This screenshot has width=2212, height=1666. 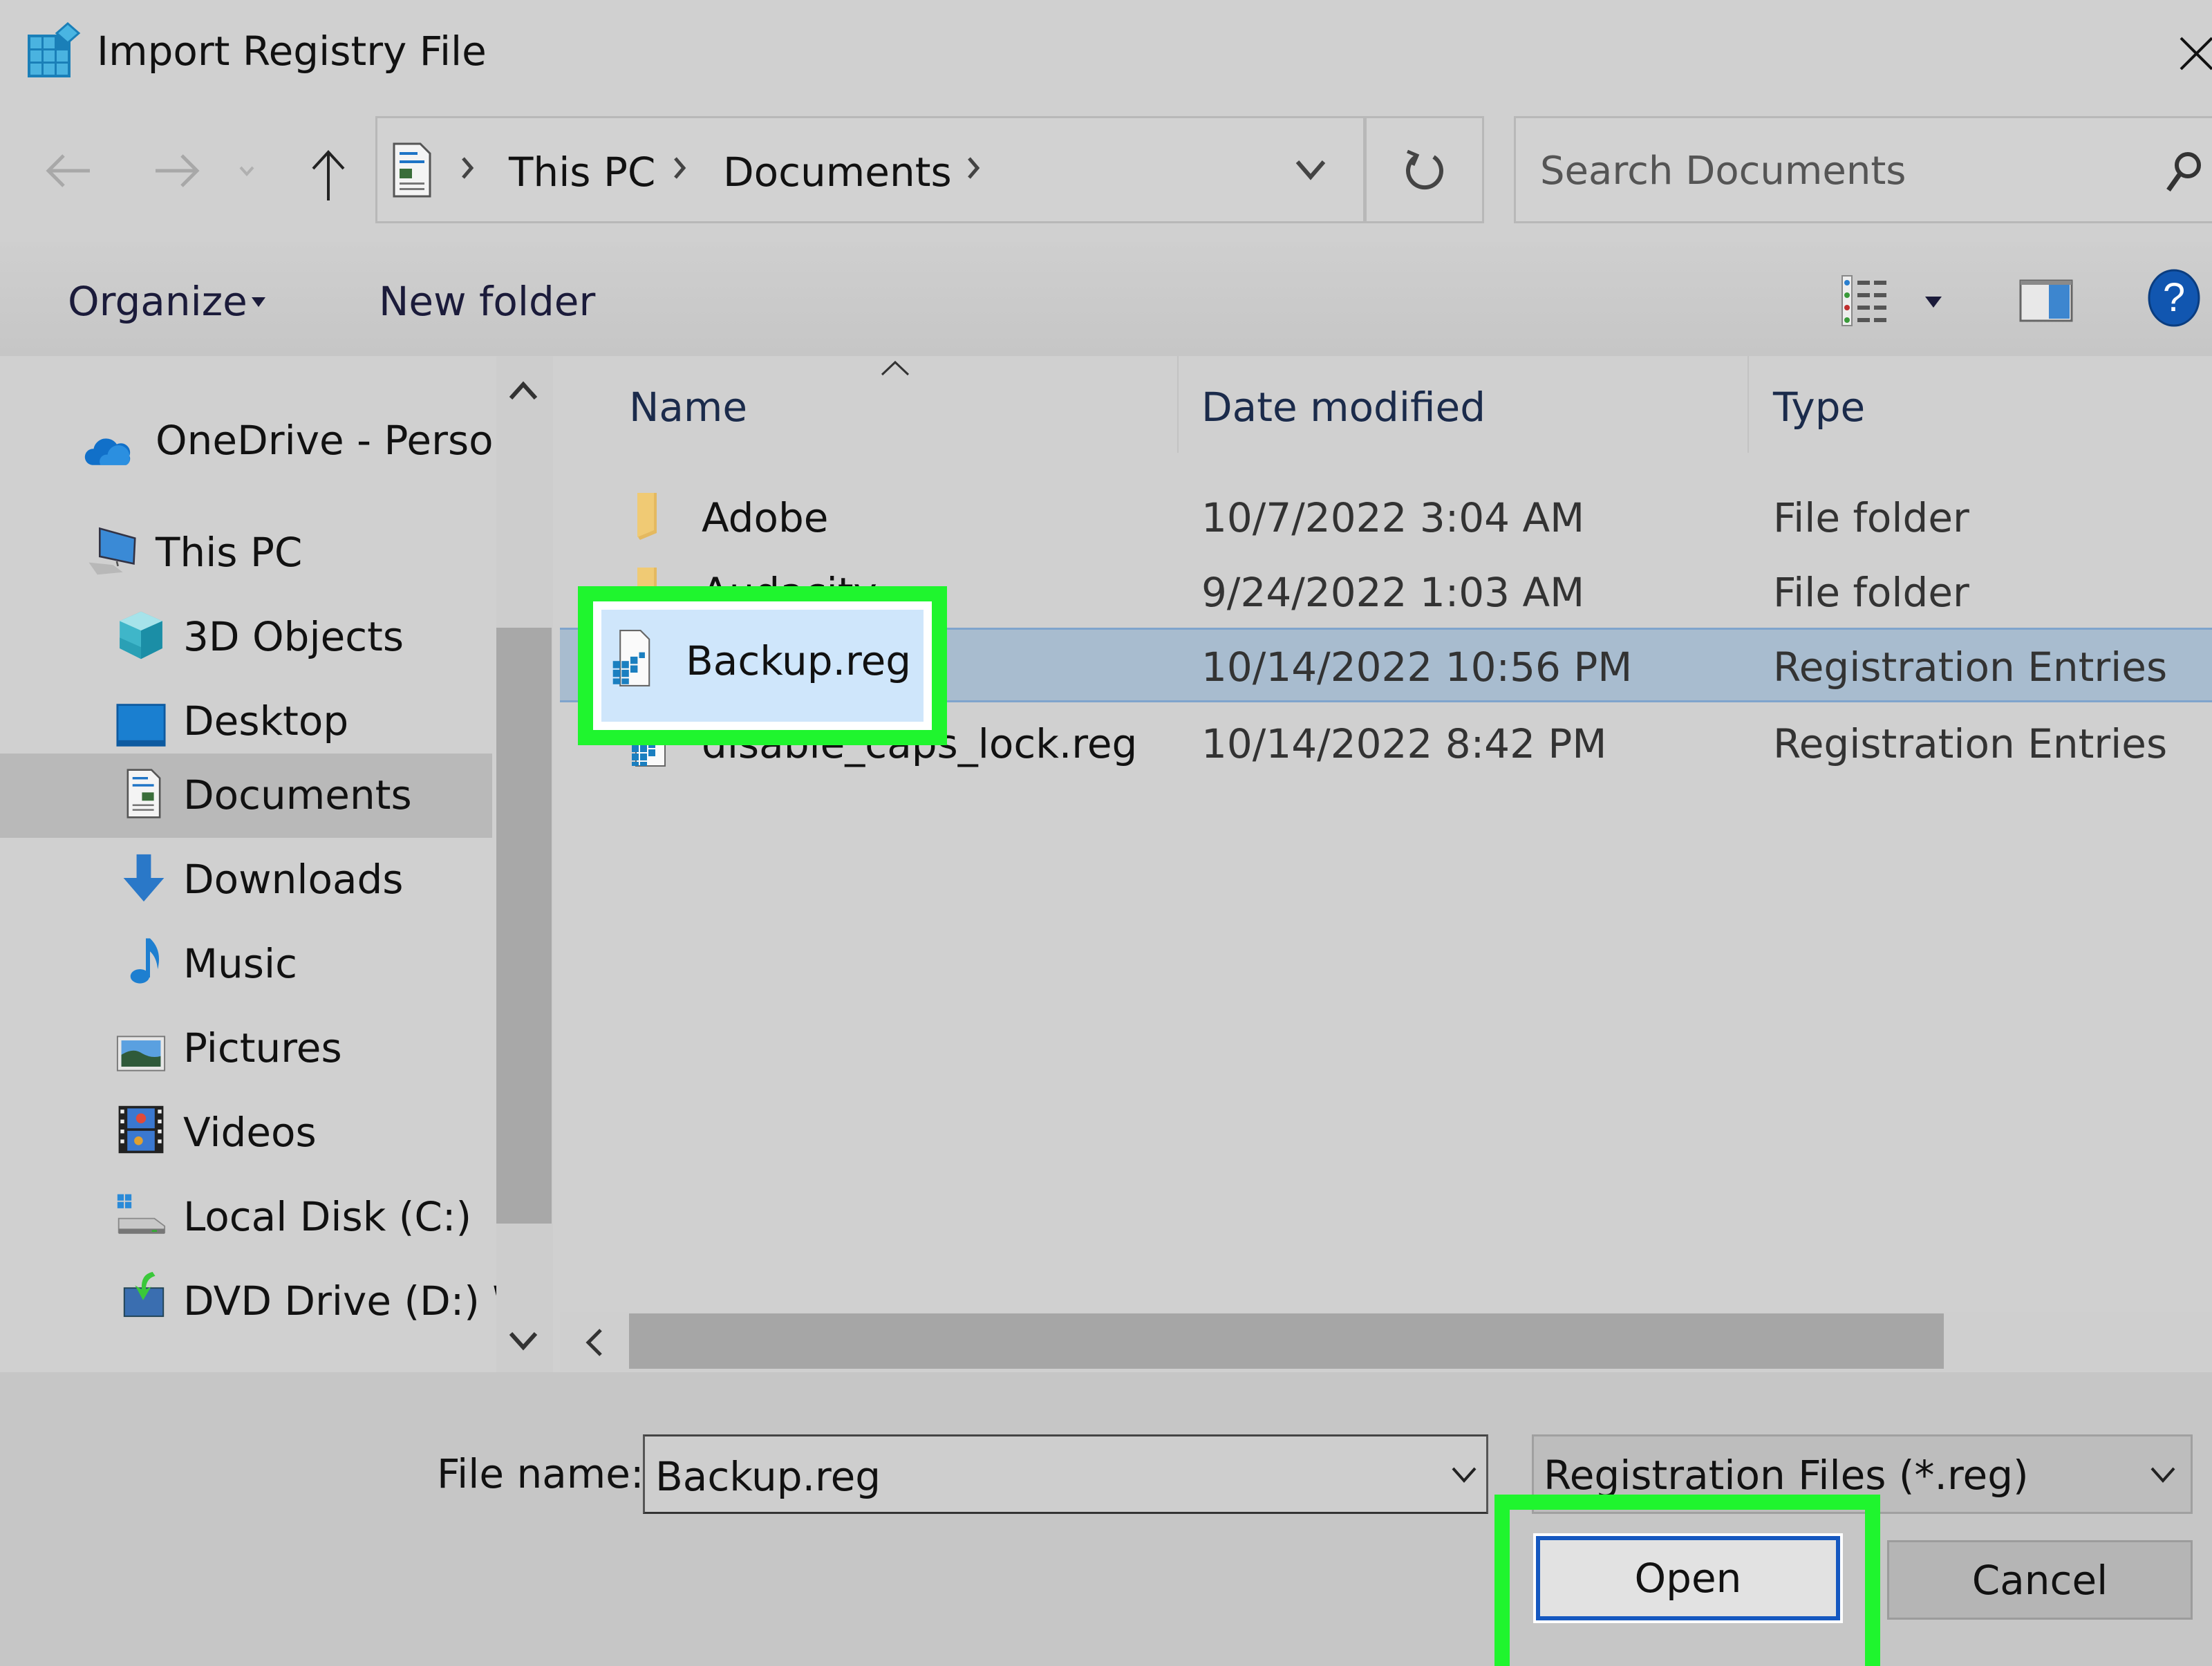 I want to click on new-folder-button: New folder, so click(x=484, y=301).